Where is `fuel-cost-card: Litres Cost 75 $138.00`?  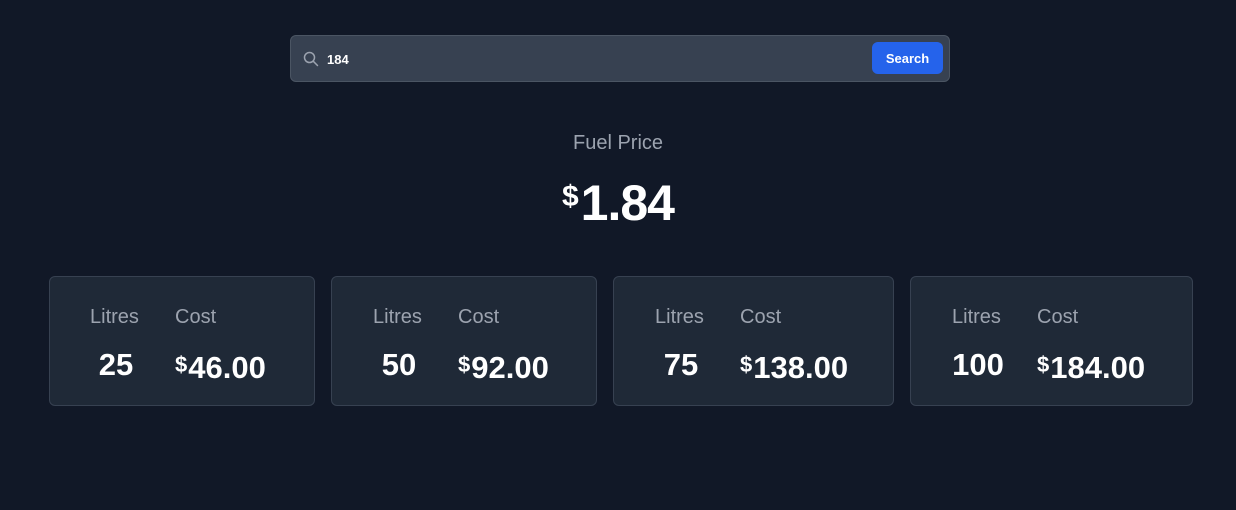 fuel-cost-card: Litres Cost 75 $138.00 is located at coordinates (753, 341).